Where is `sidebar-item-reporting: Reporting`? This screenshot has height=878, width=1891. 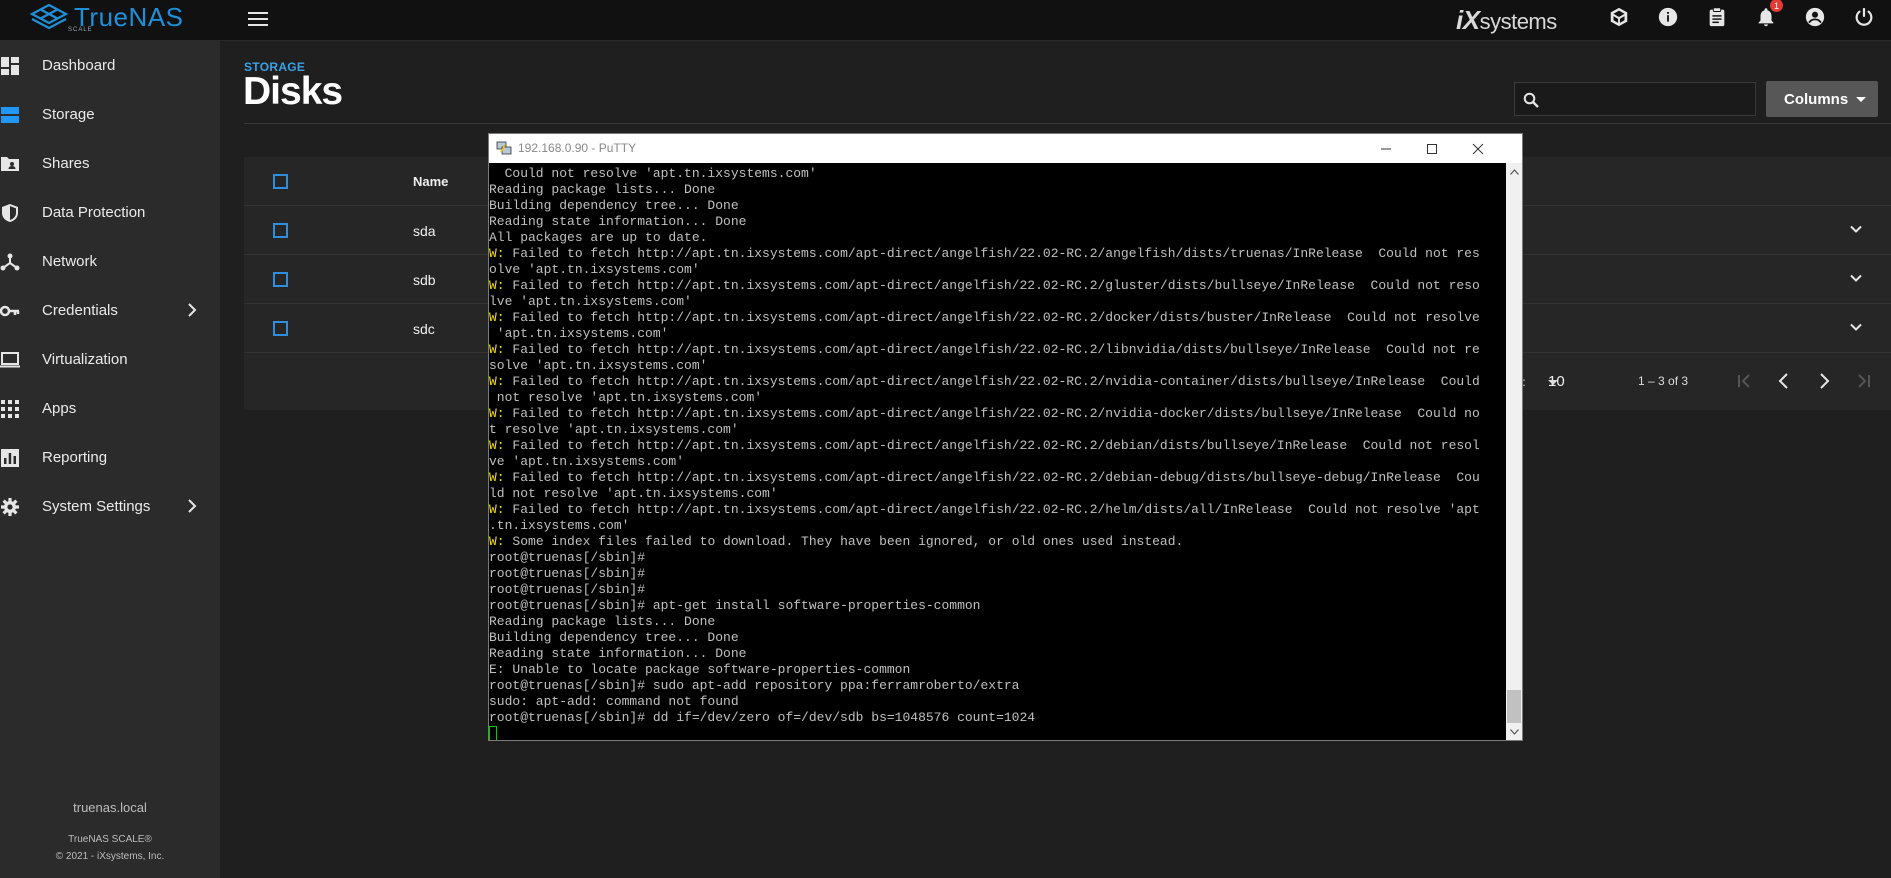
sidebar-item-reporting: Reporting is located at coordinates (110, 457).